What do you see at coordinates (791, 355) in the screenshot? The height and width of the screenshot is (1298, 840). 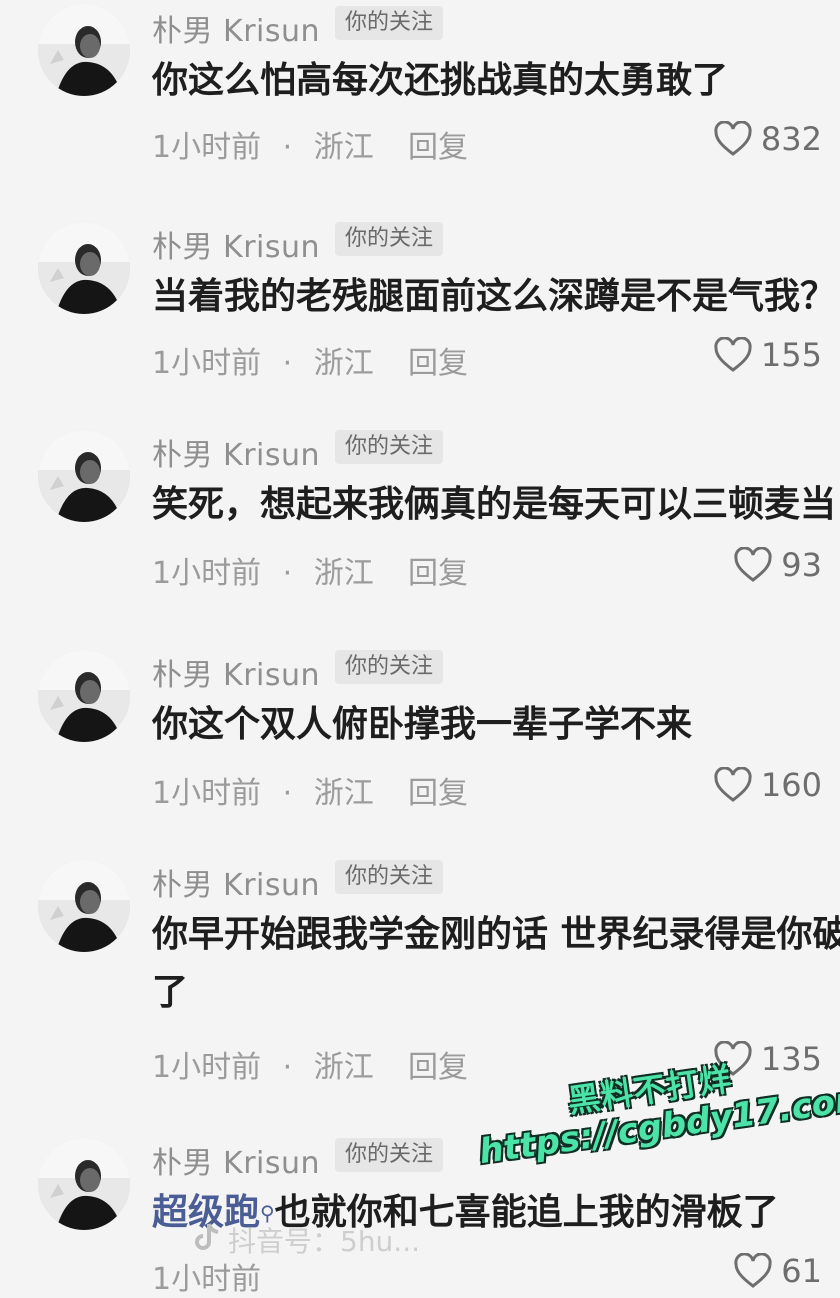 I see `like-count: 155` at bounding box center [791, 355].